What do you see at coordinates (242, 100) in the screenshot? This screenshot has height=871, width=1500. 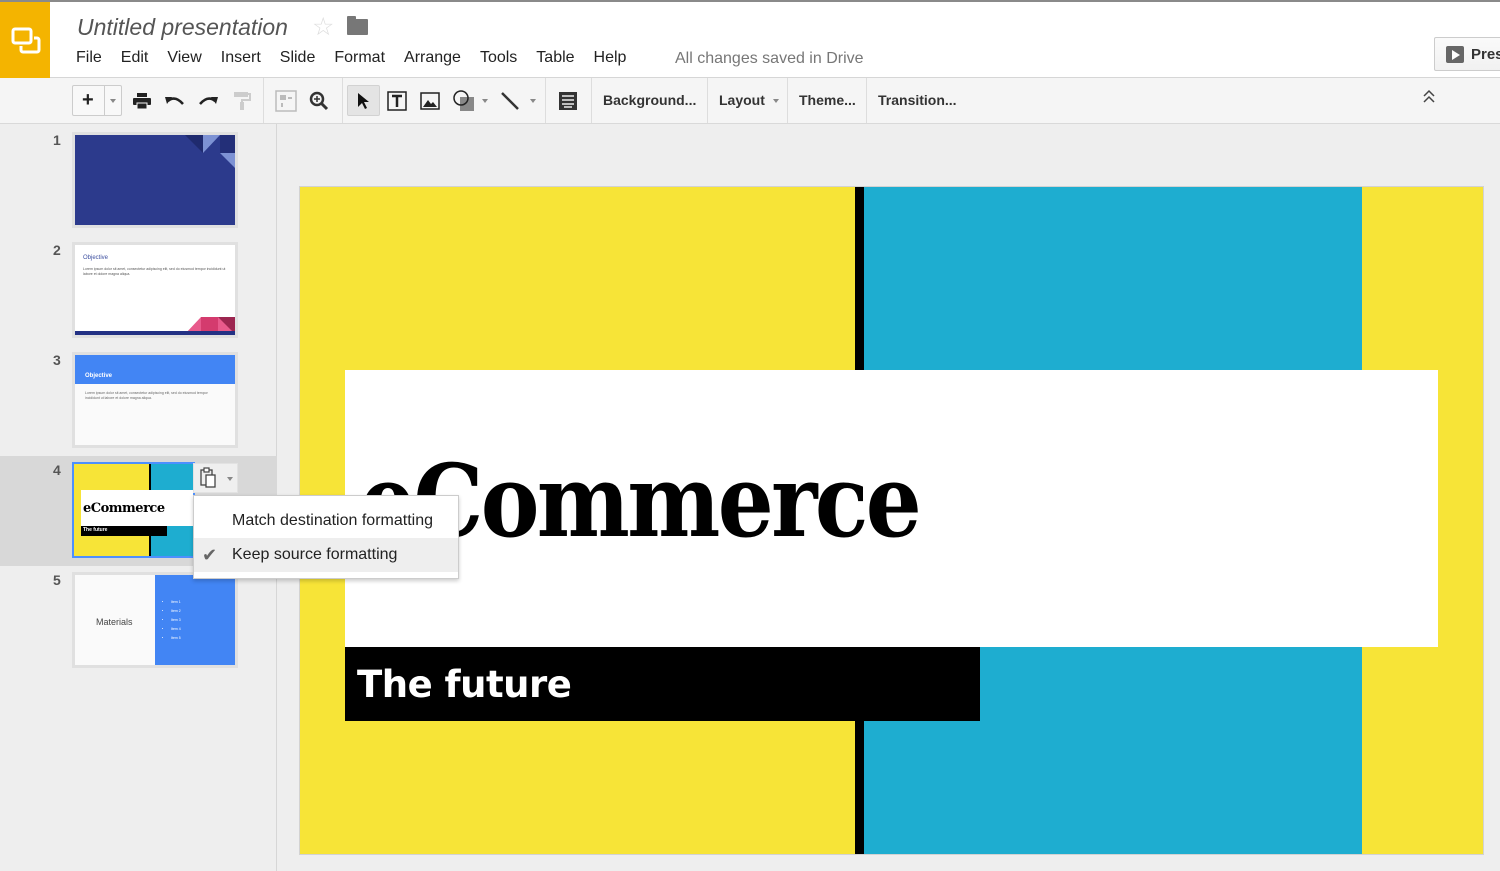 I see `paint-format-icon` at bounding box center [242, 100].